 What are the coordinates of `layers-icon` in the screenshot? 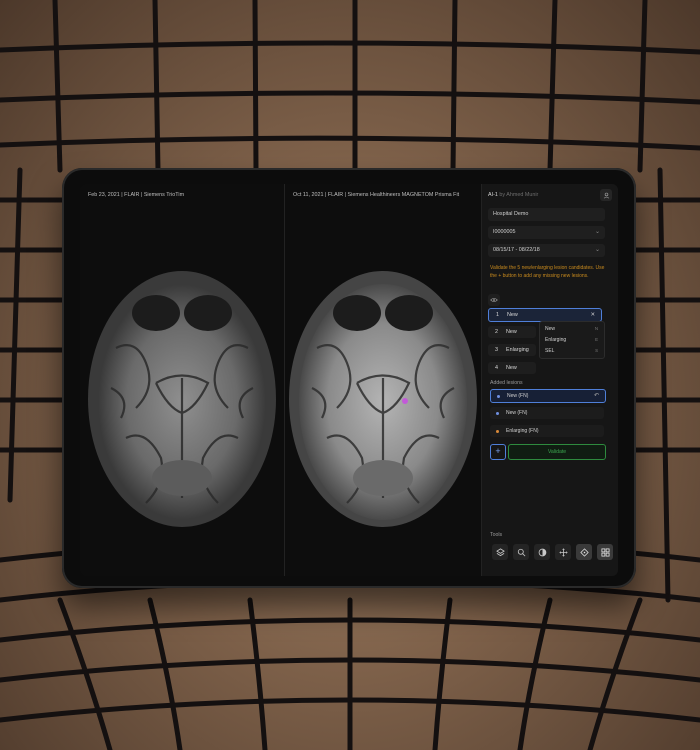 It's located at (500, 552).